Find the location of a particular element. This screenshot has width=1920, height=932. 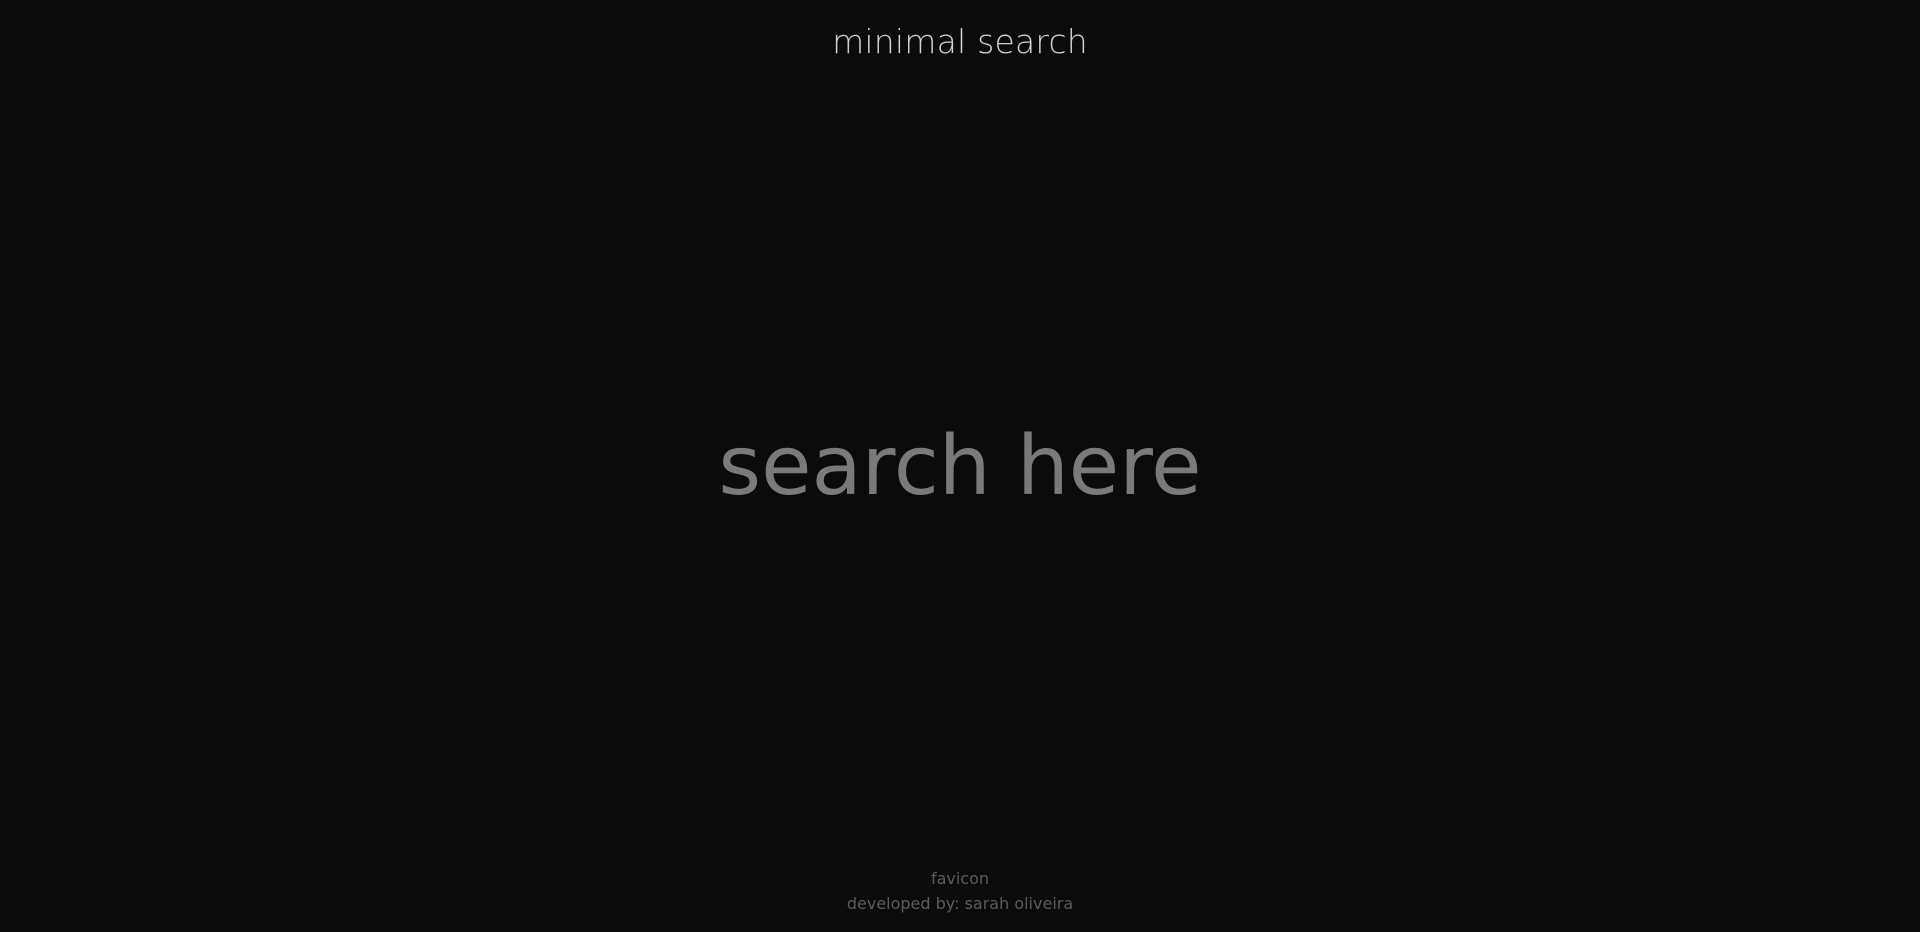

search-input is located at coordinates (960, 467).